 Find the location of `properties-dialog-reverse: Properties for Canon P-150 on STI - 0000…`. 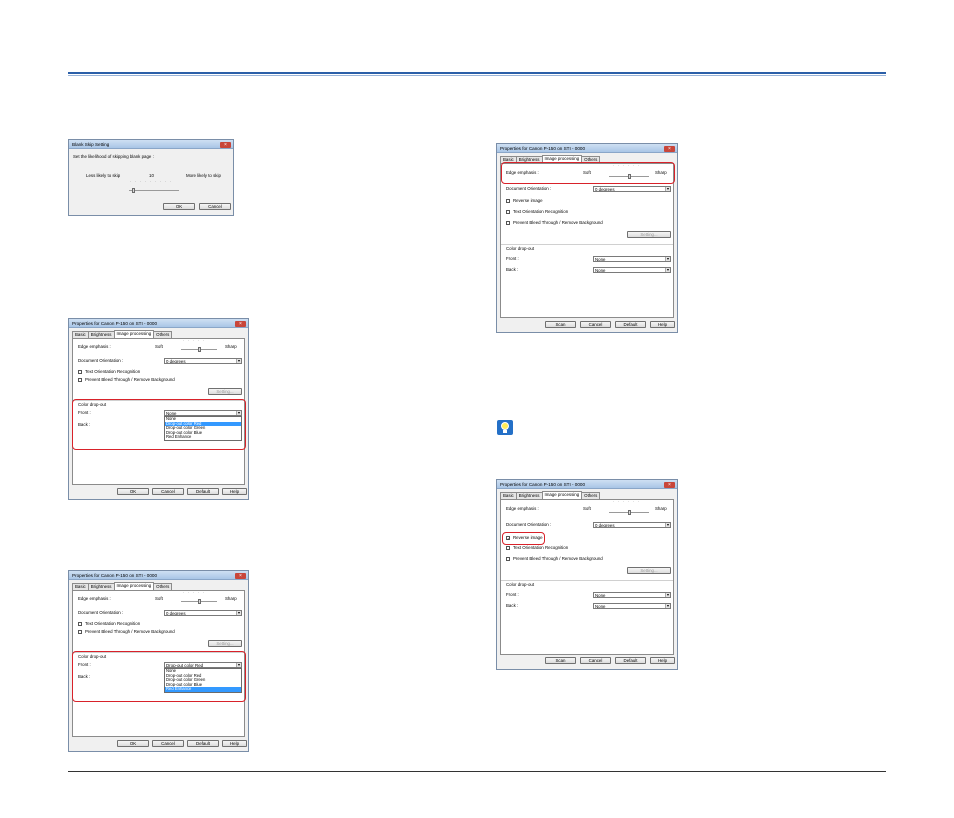

properties-dialog-reverse: Properties for Canon P-150 on STI - 0000… is located at coordinates (587, 574).